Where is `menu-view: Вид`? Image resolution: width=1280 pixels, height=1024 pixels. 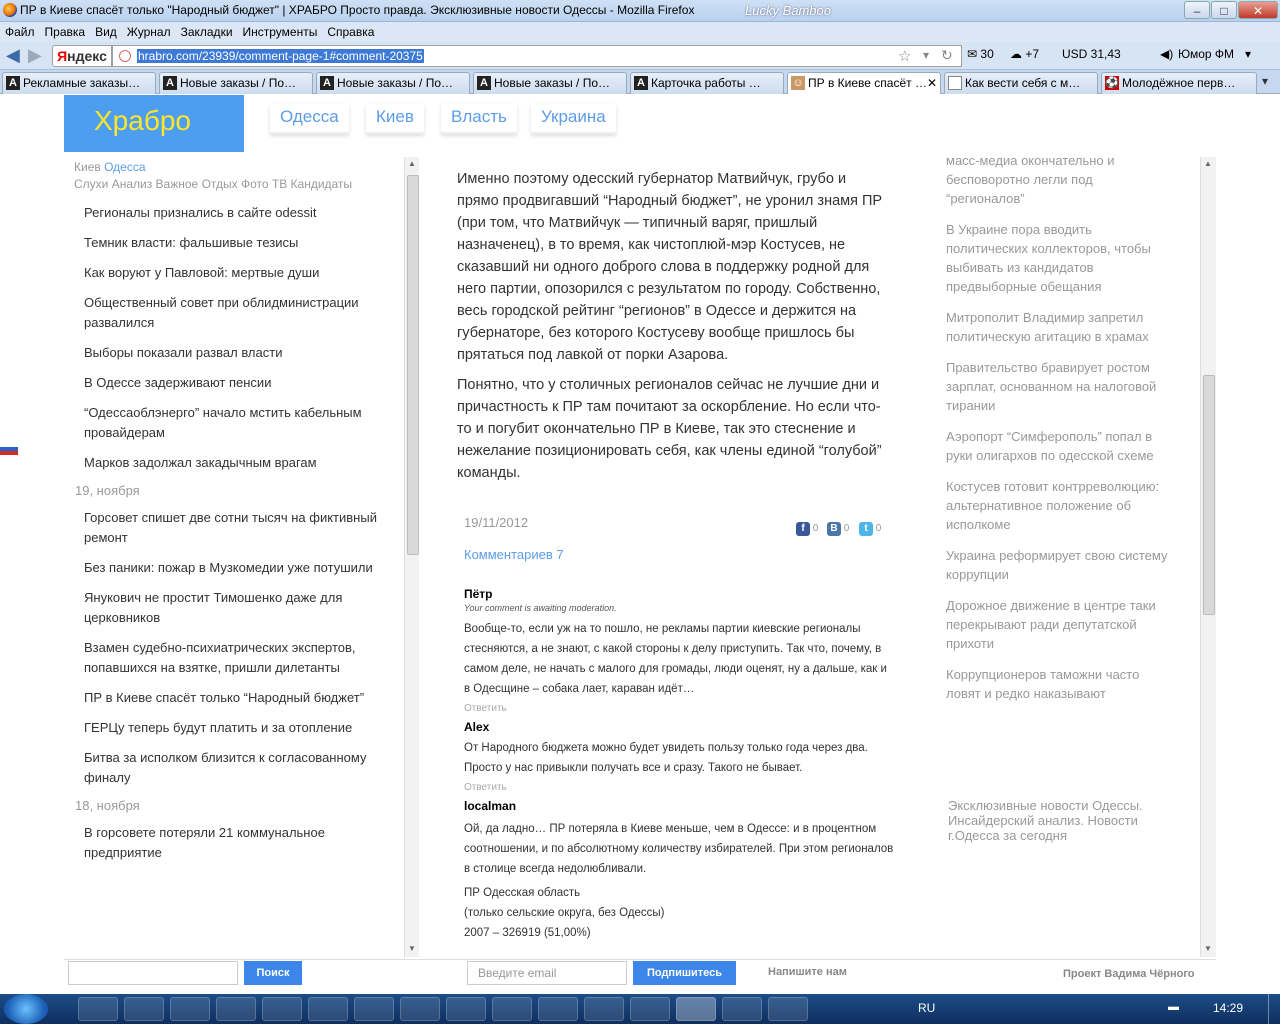 menu-view: Вид is located at coordinates (106, 30).